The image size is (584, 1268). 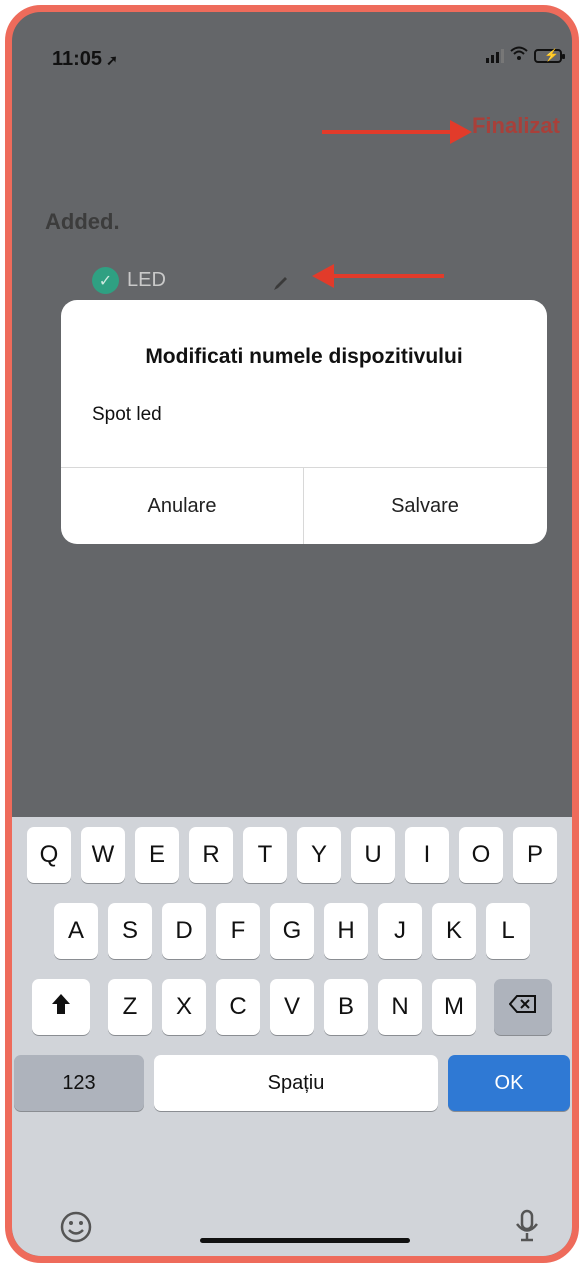 I want to click on key-e: E, so click(x=157, y=855).